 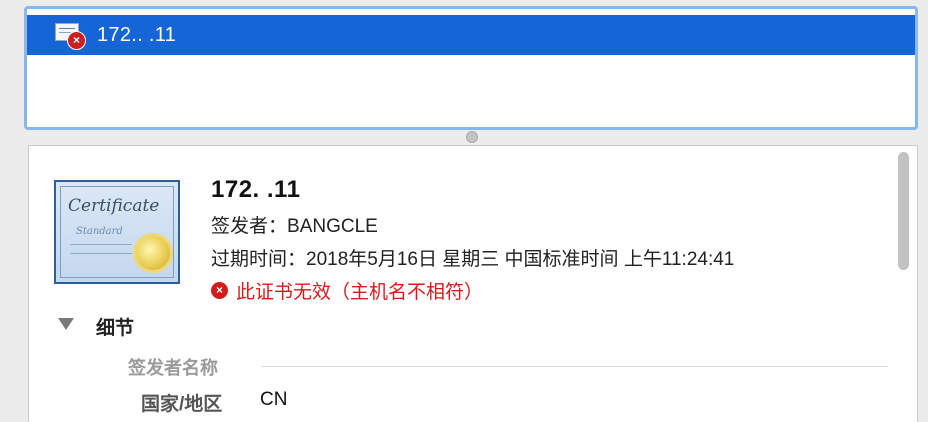 I want to click on group-divider, so click(x=575, y=366).